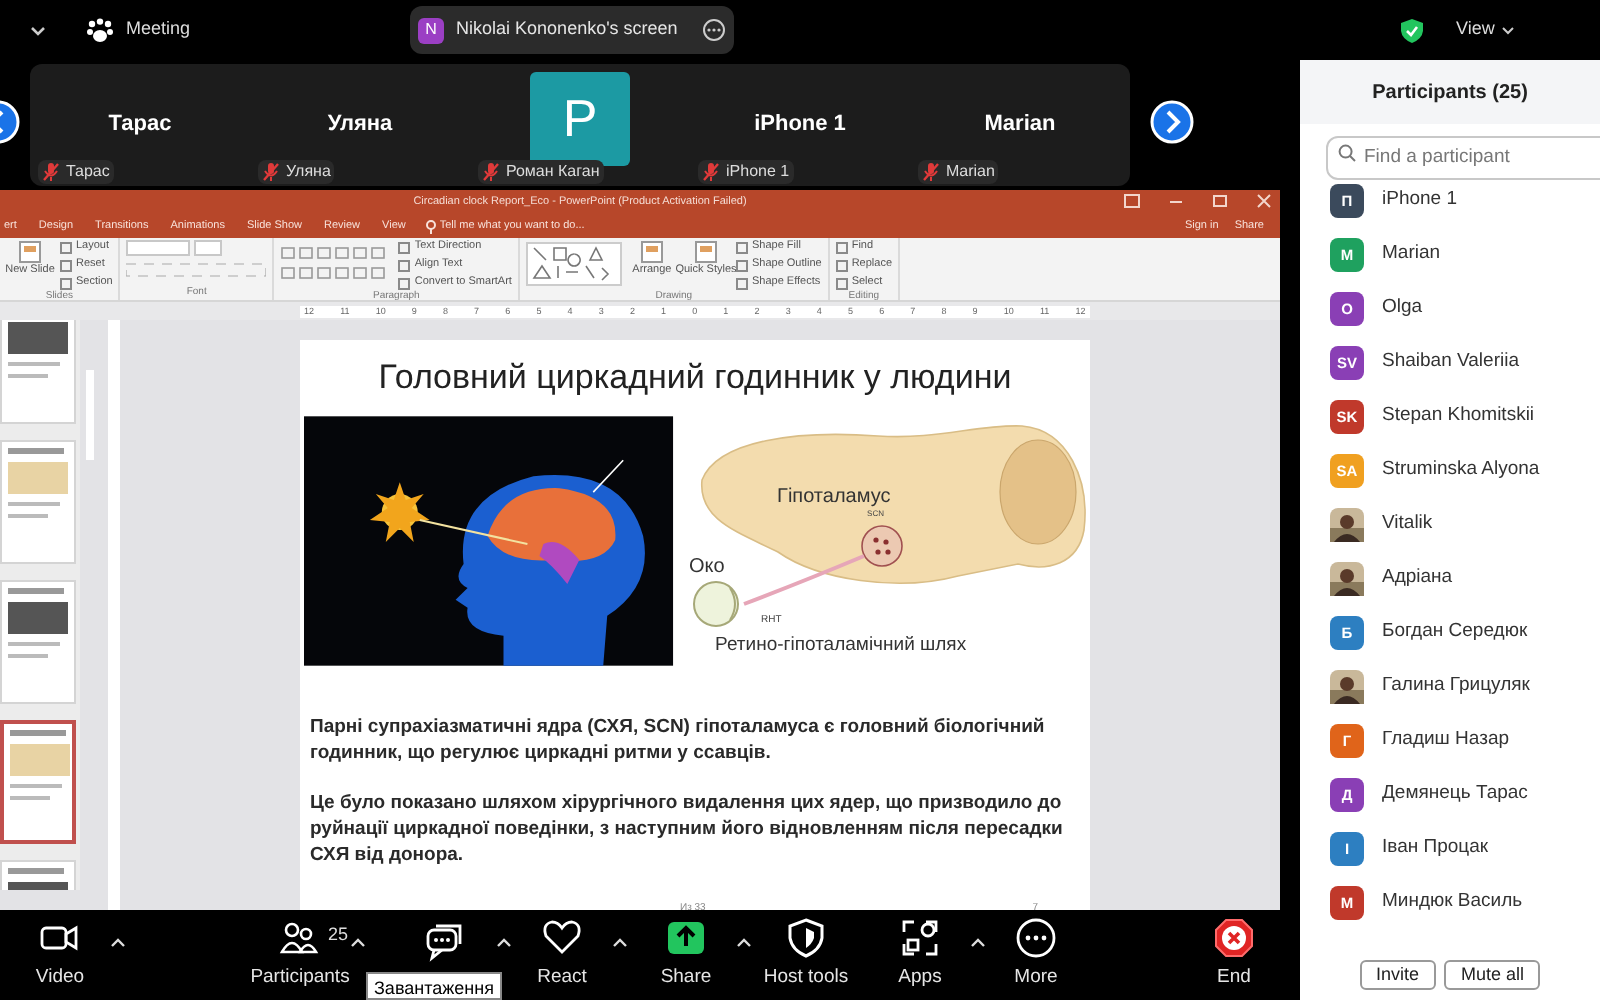 The height and width of the screenshot is (1000, 1600). What do you see at coordinates (970, 172) in the screenshot?
I see `name-label-text: Marian` at bounding box center [970, 172].